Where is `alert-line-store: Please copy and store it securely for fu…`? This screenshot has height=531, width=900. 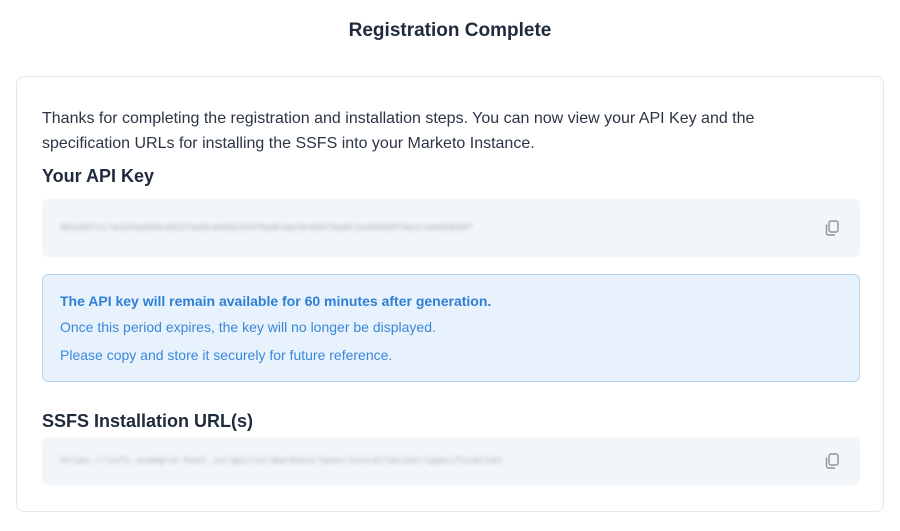
alert-line-store: Please copy and store it securely for fu… is located at coordinates (226, 355).